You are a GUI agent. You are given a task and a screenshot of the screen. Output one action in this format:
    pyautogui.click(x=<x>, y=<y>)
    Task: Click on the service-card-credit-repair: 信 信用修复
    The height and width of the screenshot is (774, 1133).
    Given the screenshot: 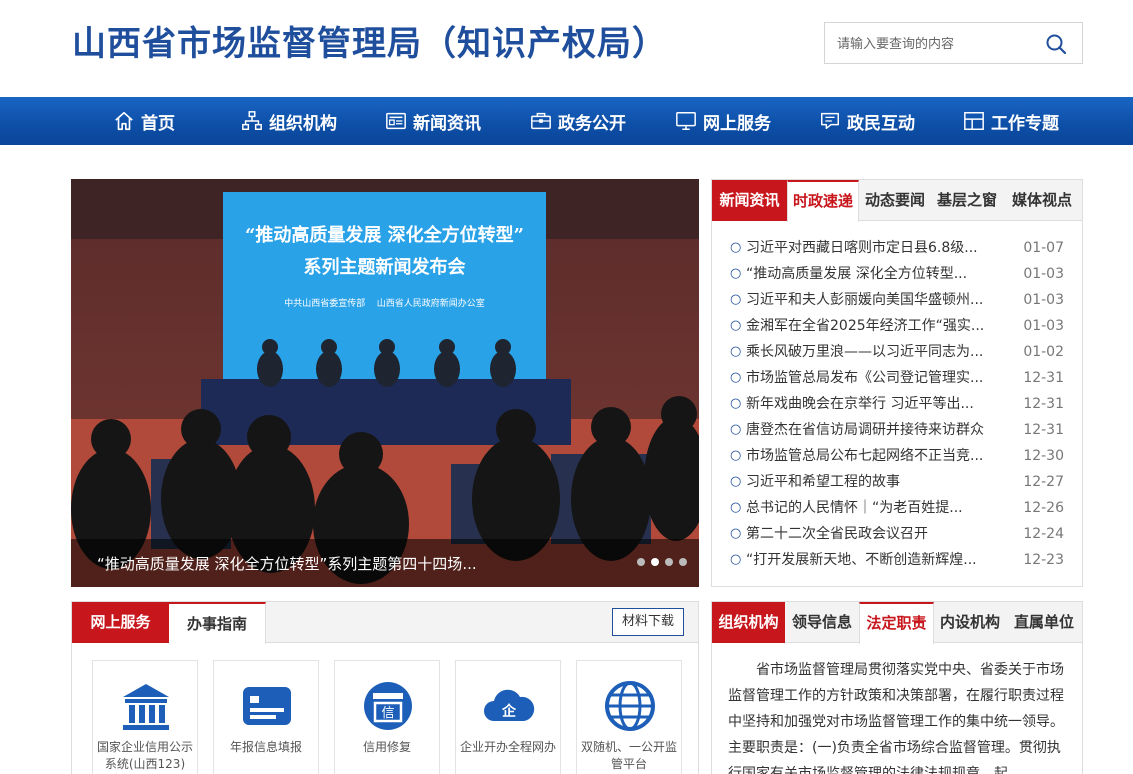 What is the action you would take?
    pyautogui.click(x=387, y=717)
    